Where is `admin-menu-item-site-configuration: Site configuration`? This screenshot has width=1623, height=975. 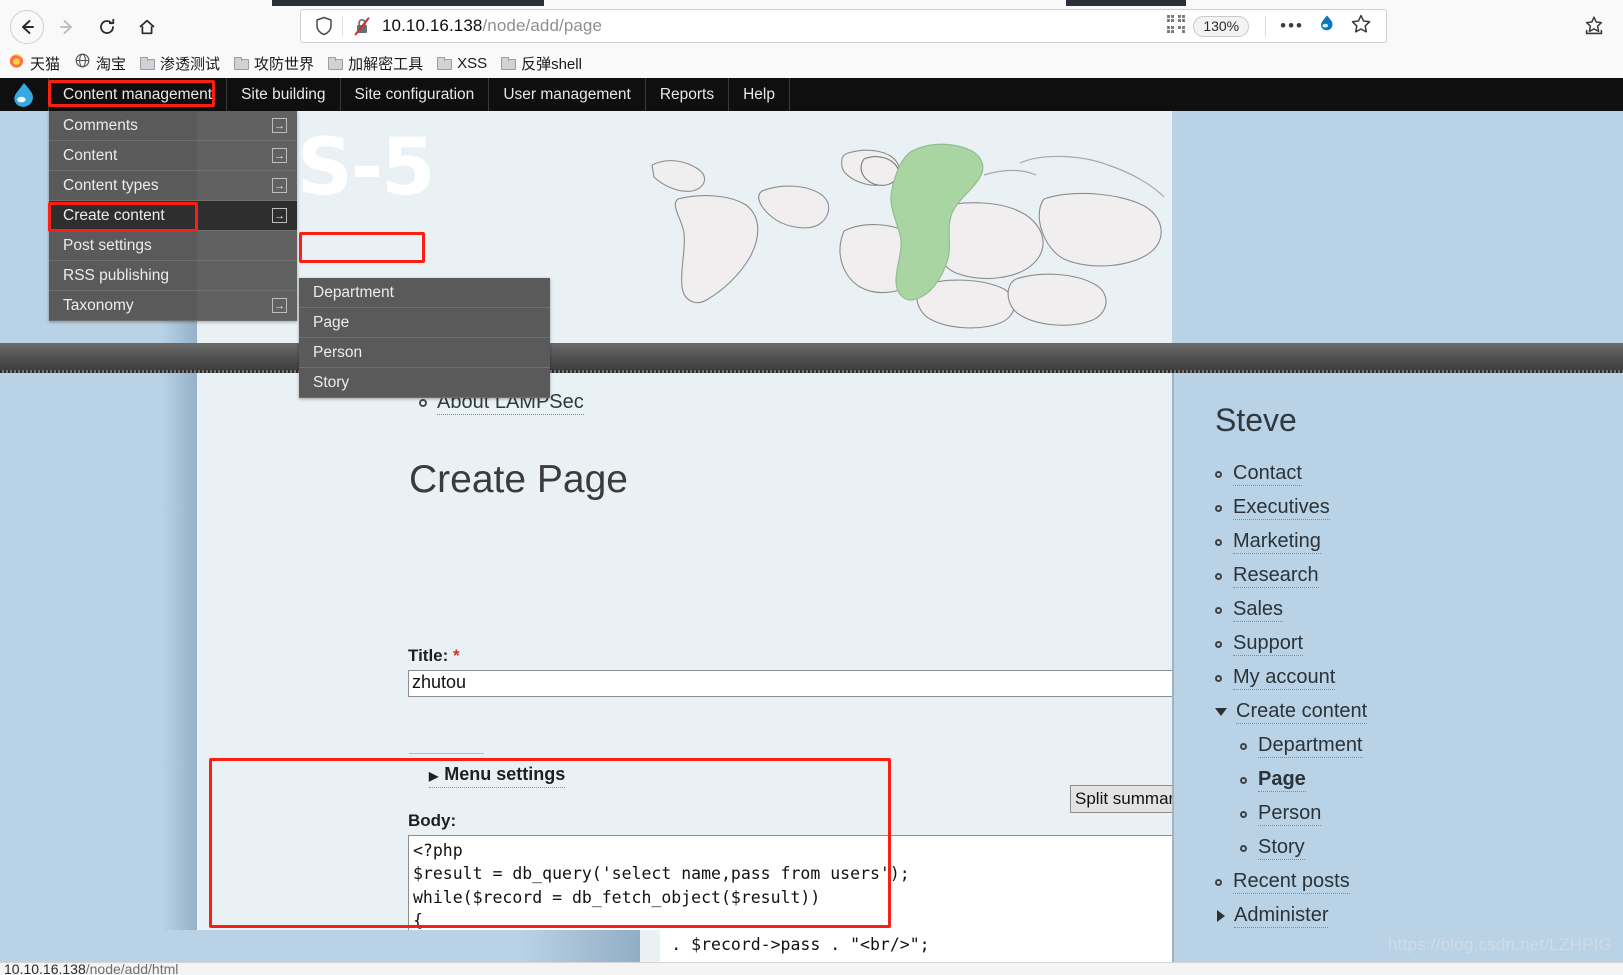
admin-menu-item-site-configuration: Site configuration is located at coordinates (415, 94).